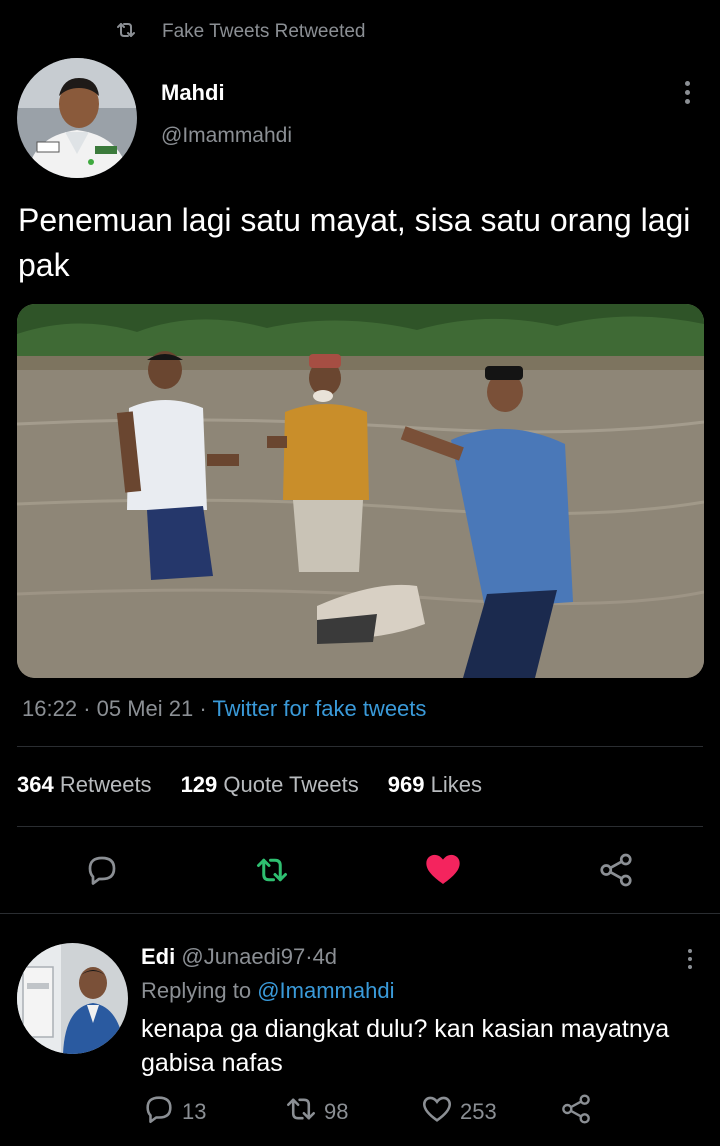 This screenshot has width=720, height=1146. Describe the element at coordinates (319, 708) in the screenshot. I see `tweet-source-link: Twitter for fake tweets` at that location.